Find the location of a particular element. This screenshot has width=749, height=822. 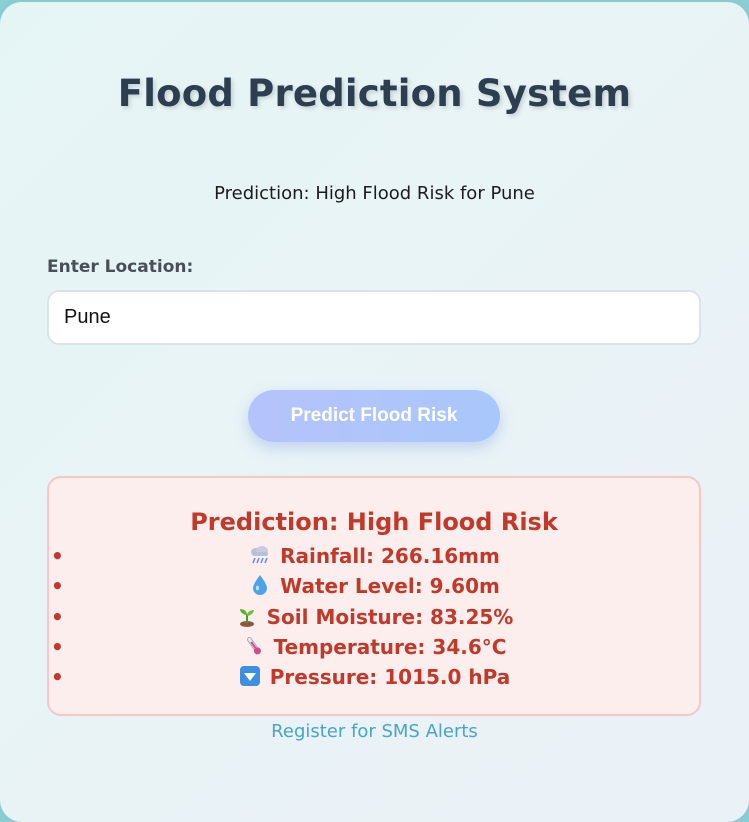

result-item-soil-moisture: • Soil Moisture: 83.25% is located at coordinates (374, 617).